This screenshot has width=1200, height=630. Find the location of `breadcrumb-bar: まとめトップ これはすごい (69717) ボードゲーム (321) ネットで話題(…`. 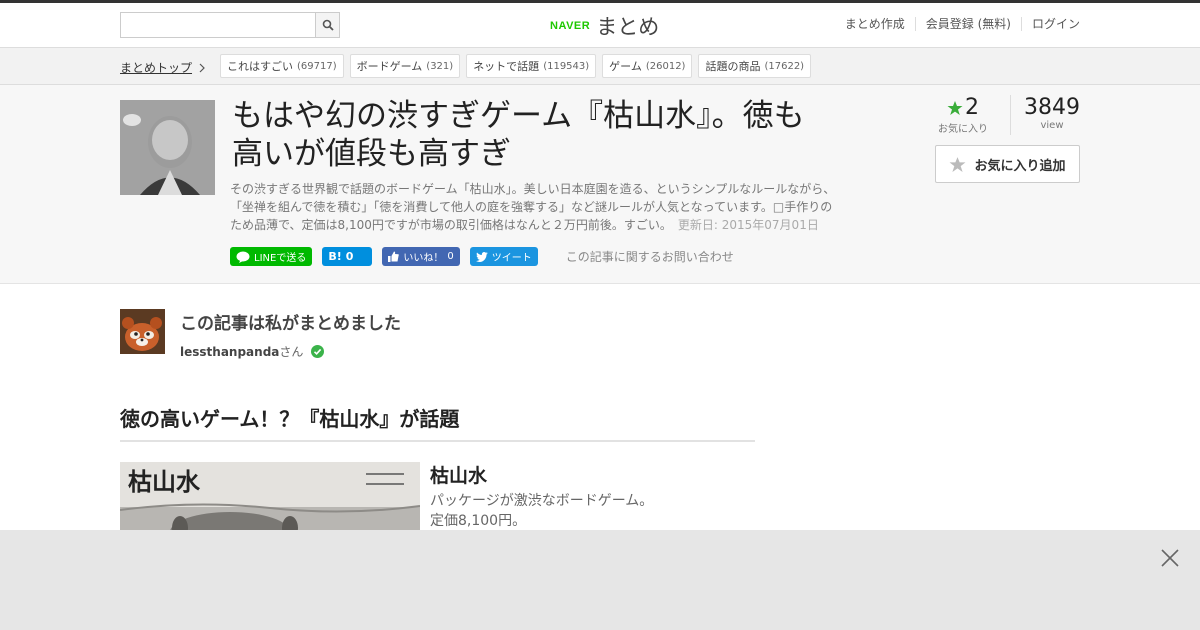

breadcrumb-bar: まとめトップ これはすごい (69717) ボードゲーム (321) ネットで話題(… is located at coordinates (600, 66).